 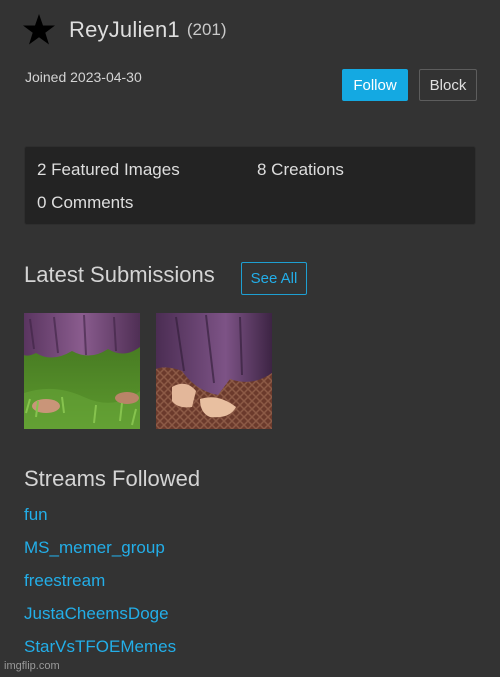 What do you see at coordinates (36, 515) in the screenshot?
I see `stream-link: fun` at bounding box center [36, 515].